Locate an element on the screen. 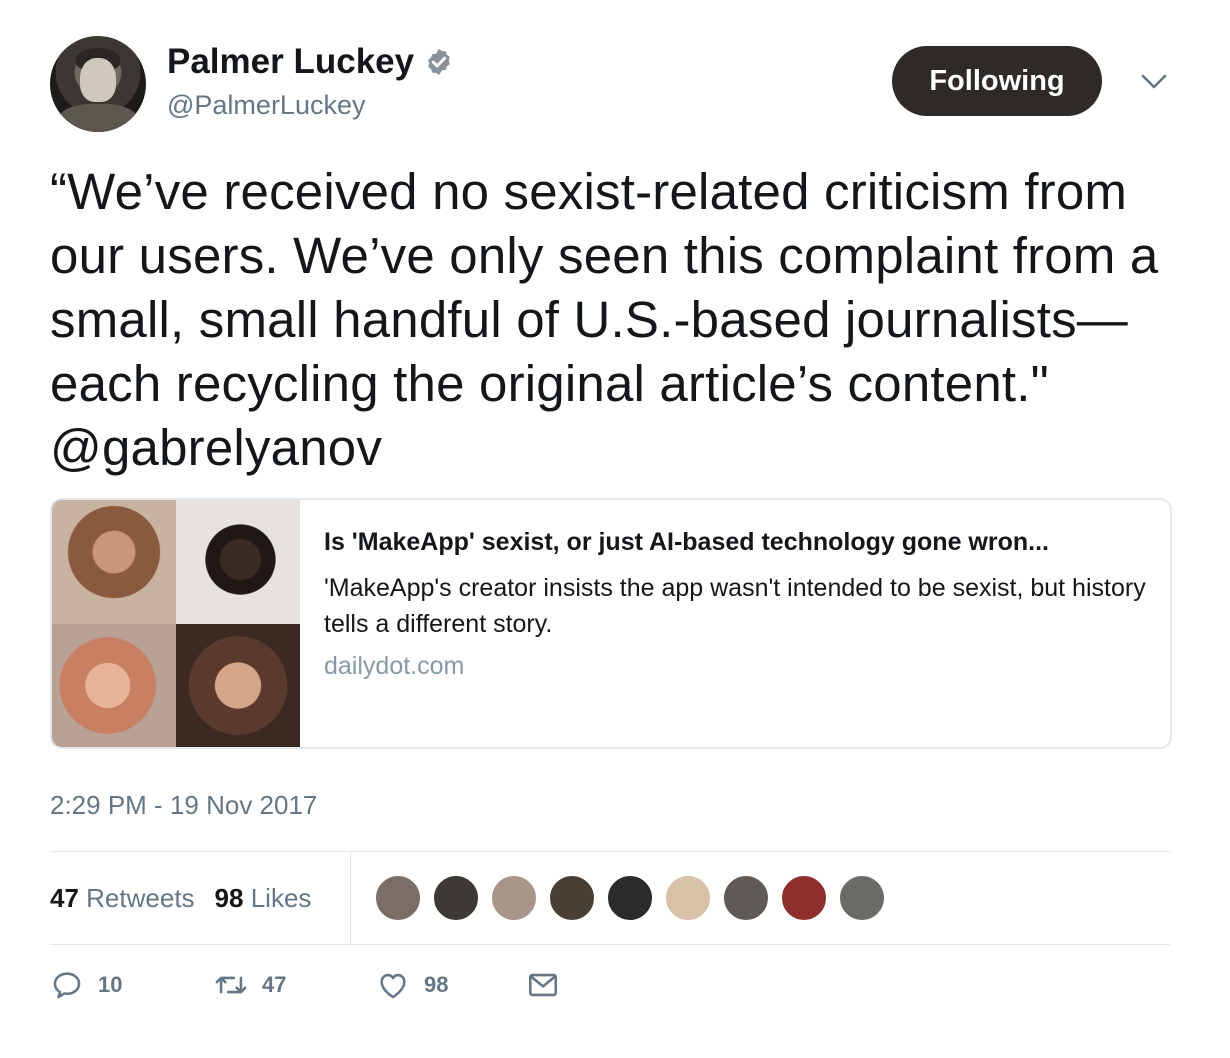 This screenshot has width=1230, height=1058. envelope-icon is located at coordinates (543, 985).